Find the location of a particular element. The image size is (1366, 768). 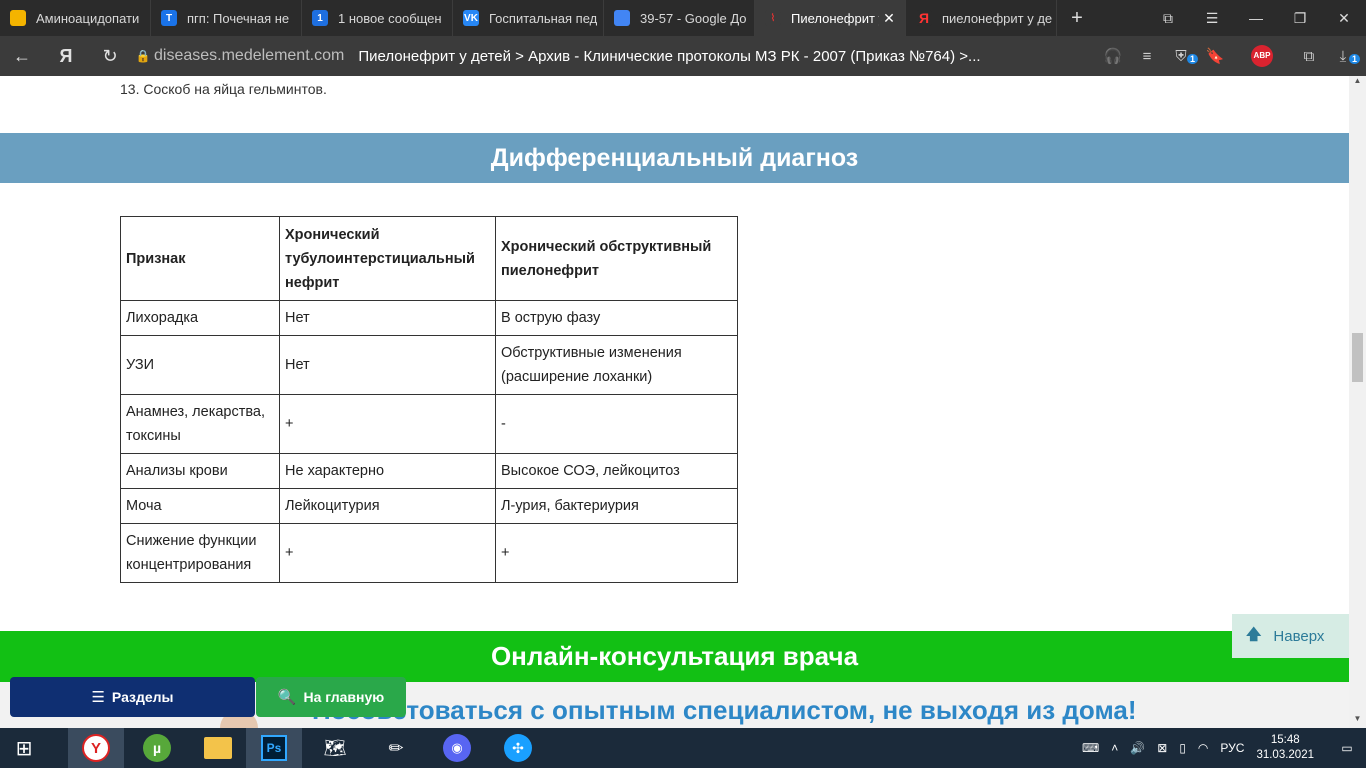

reader-mode-icon: ≡ is located at coordinates (1147, 56).